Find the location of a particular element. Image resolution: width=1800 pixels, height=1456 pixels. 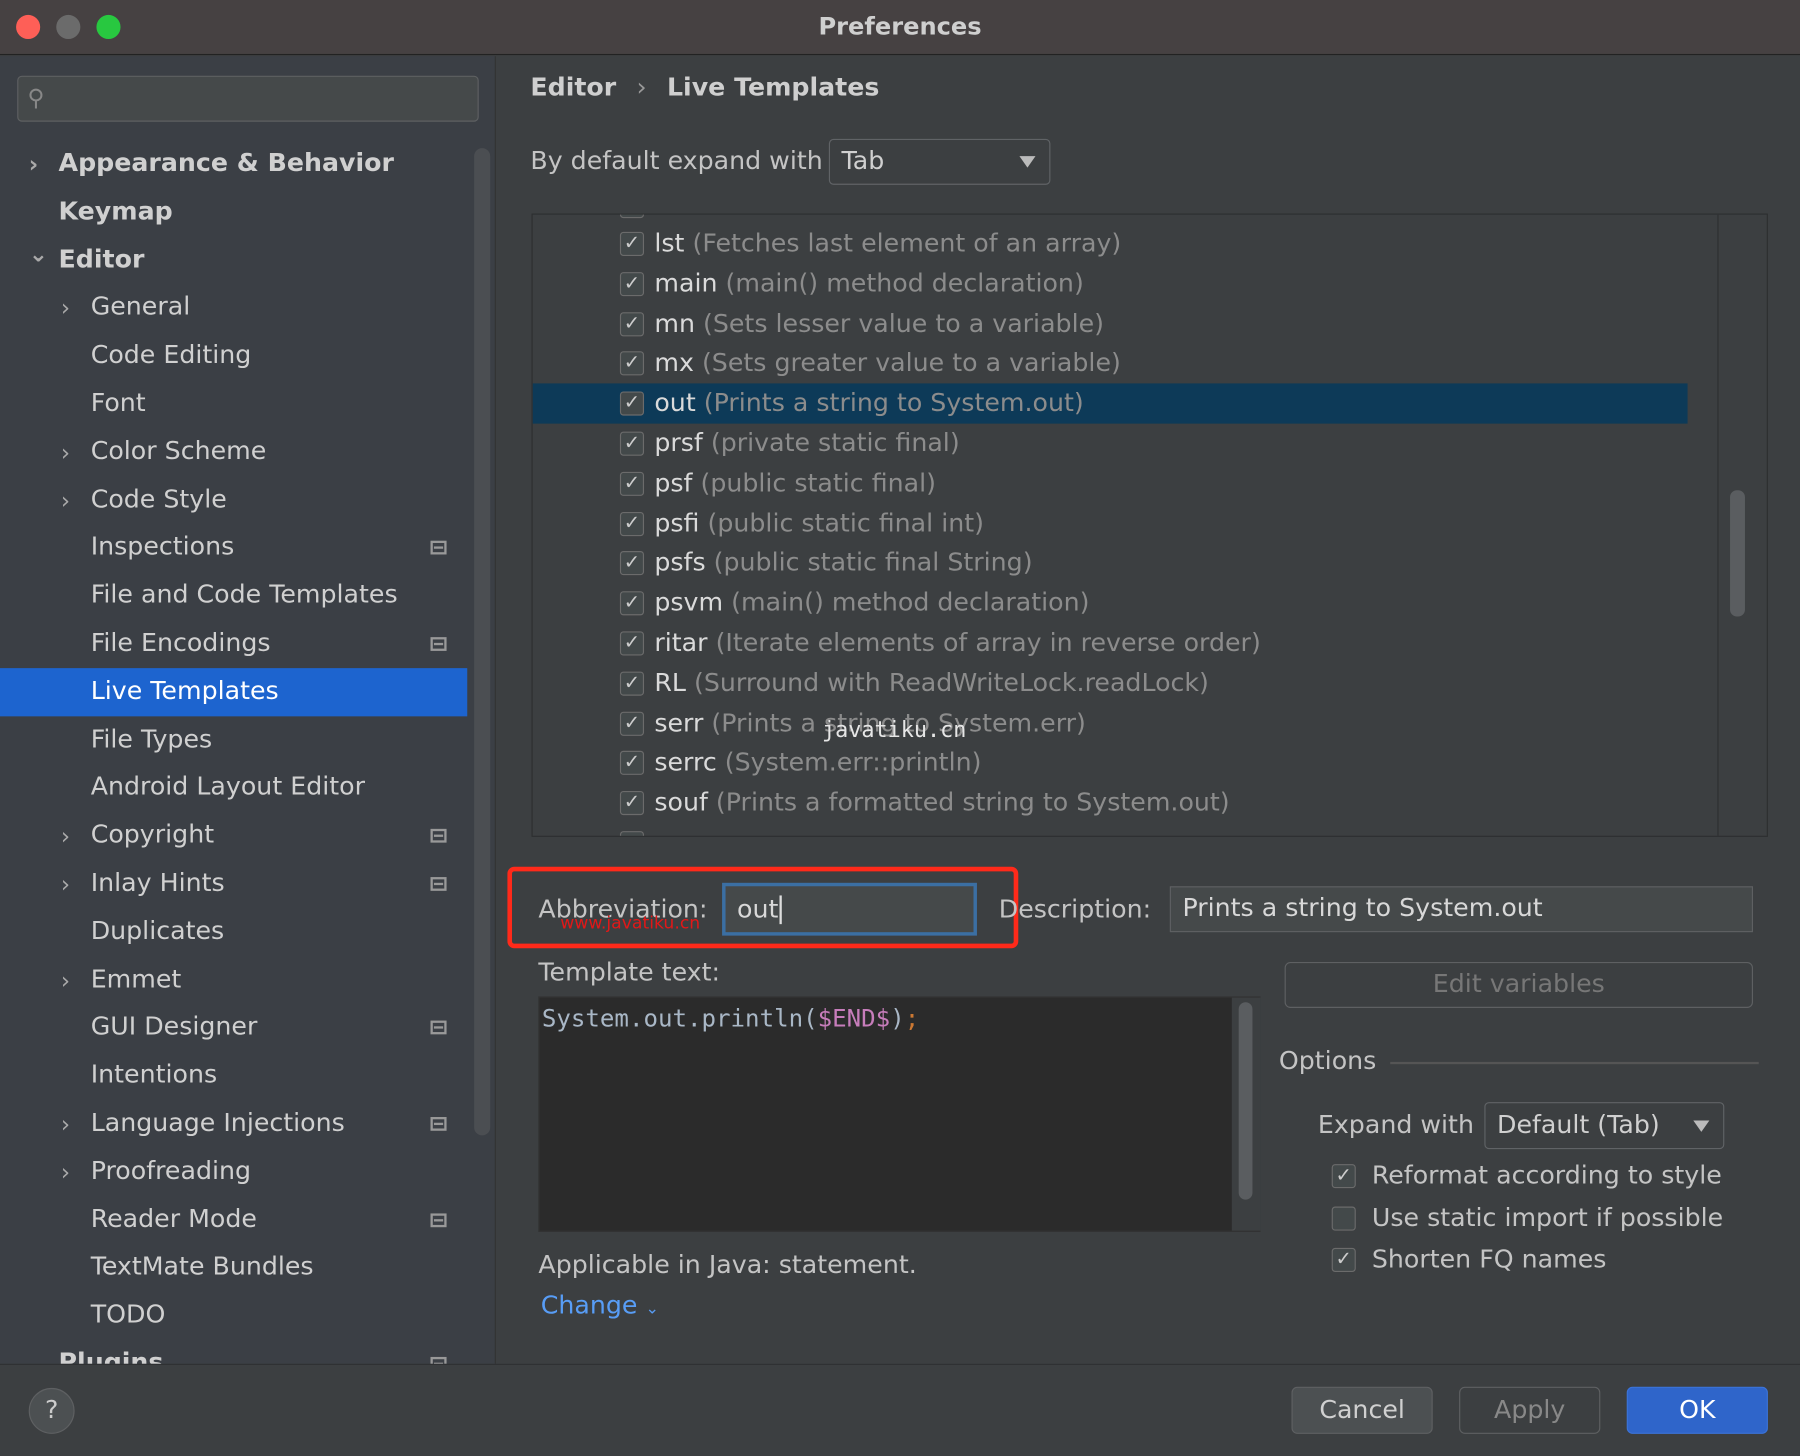

template-row: ✓ lst (Fetches last element of an array) is located at coordinates (1110, 244).